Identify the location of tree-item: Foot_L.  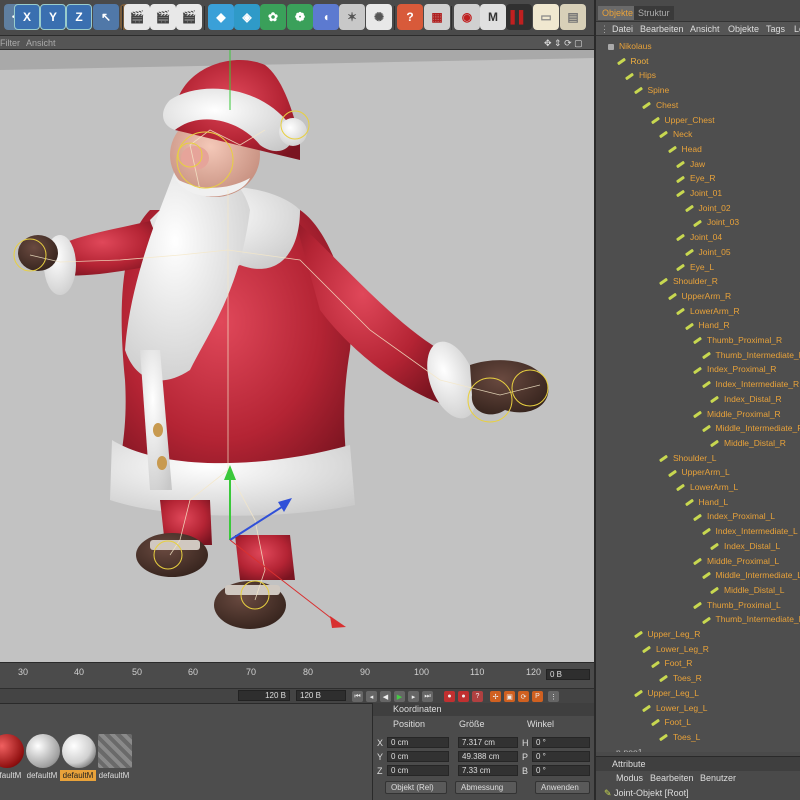
(670, 722).